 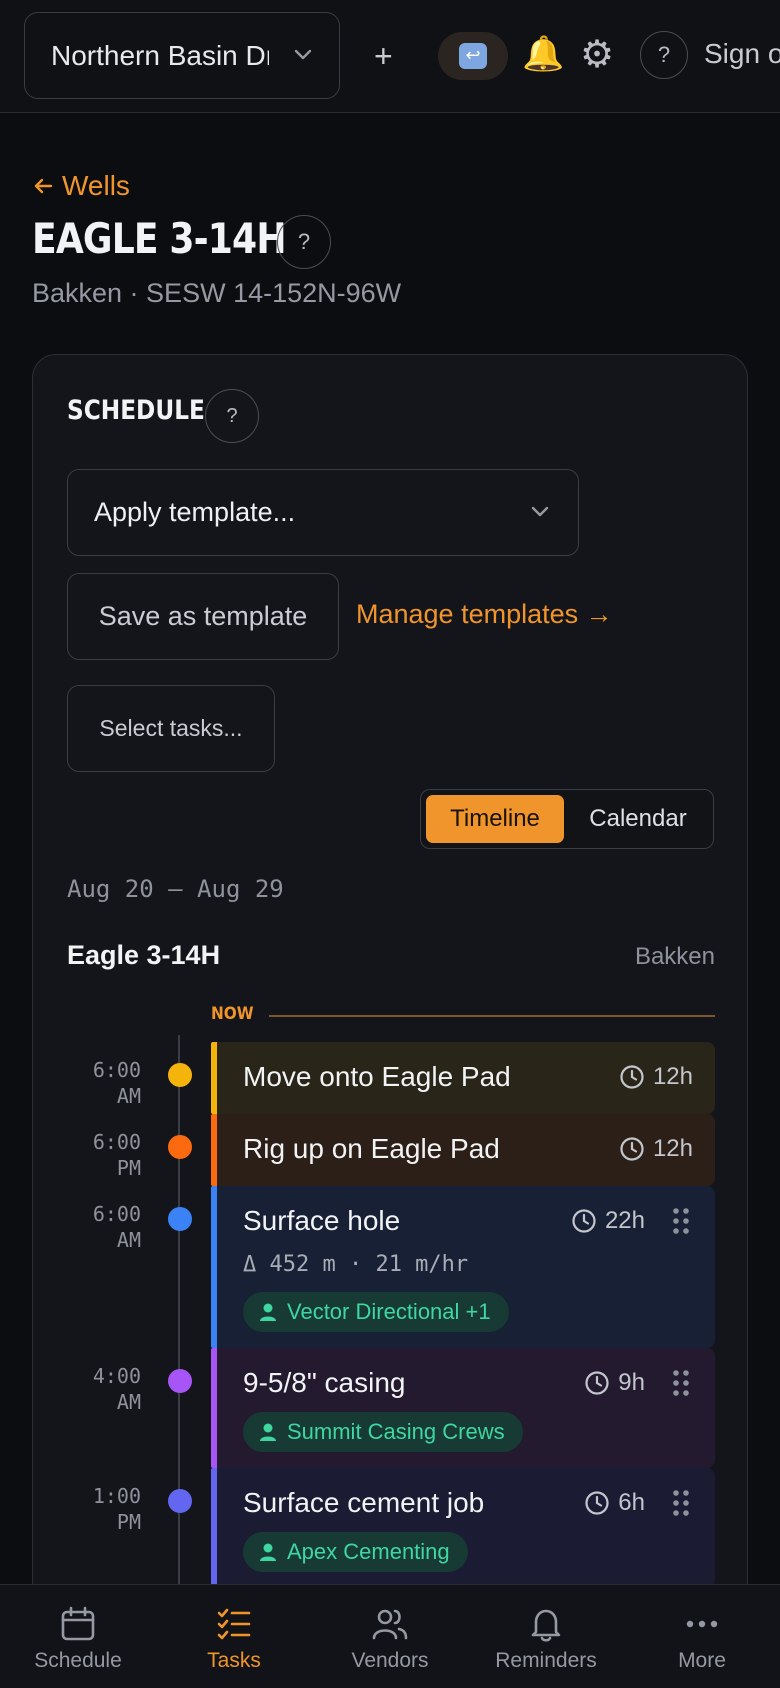 What do you see at coordinates (78, 1623) in the screenshot?
I see `calendar-icon` at bounding box center [78, 1623].